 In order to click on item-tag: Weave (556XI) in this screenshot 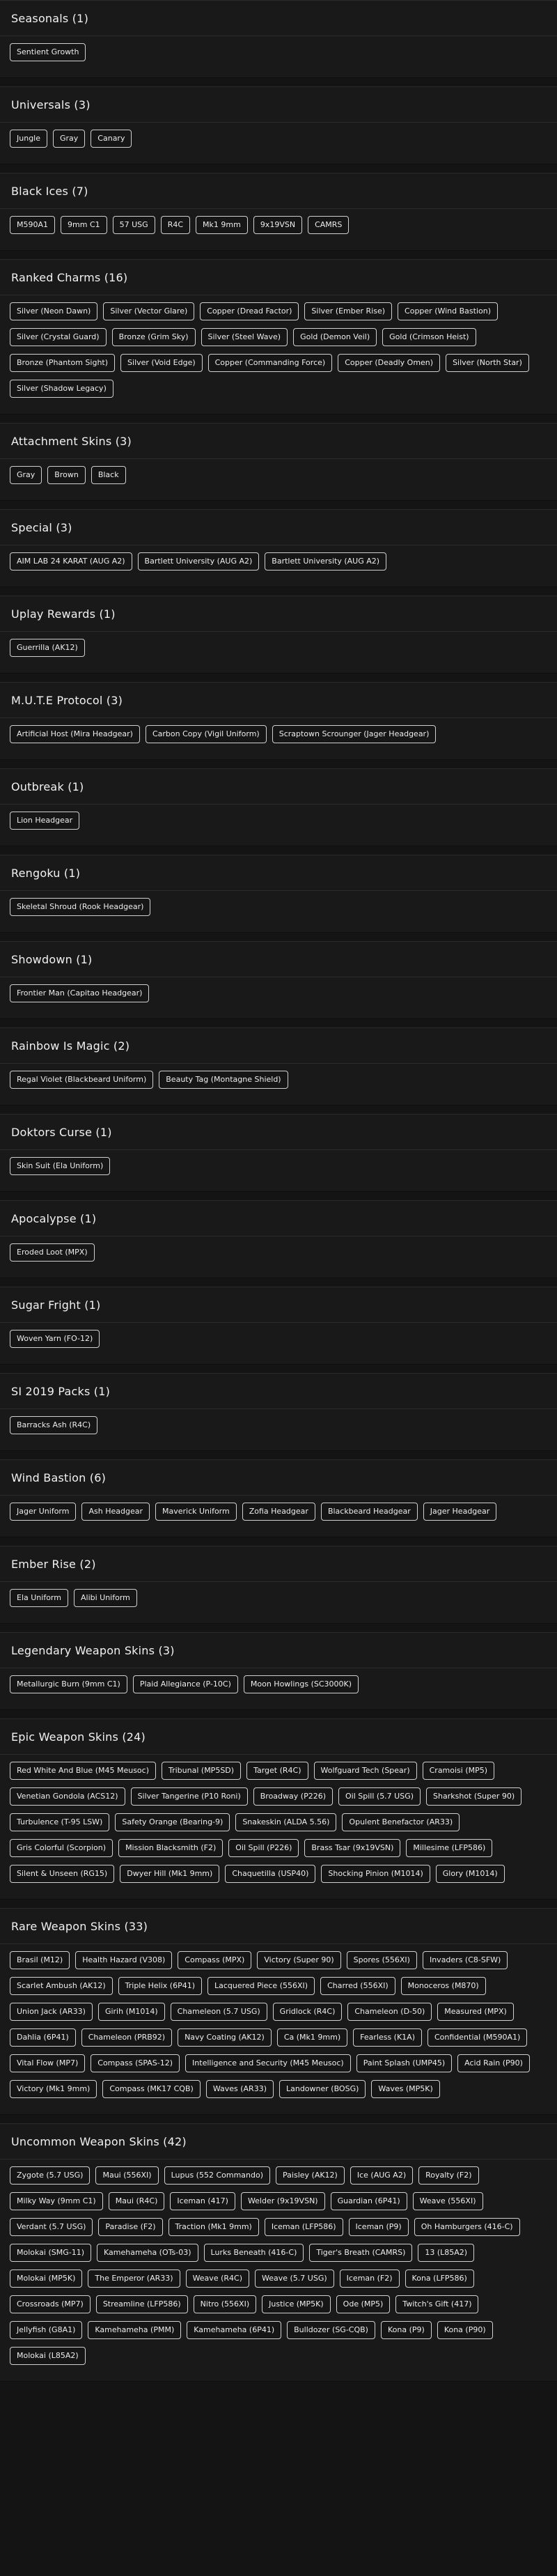, I will do `click(447, 2201)`.